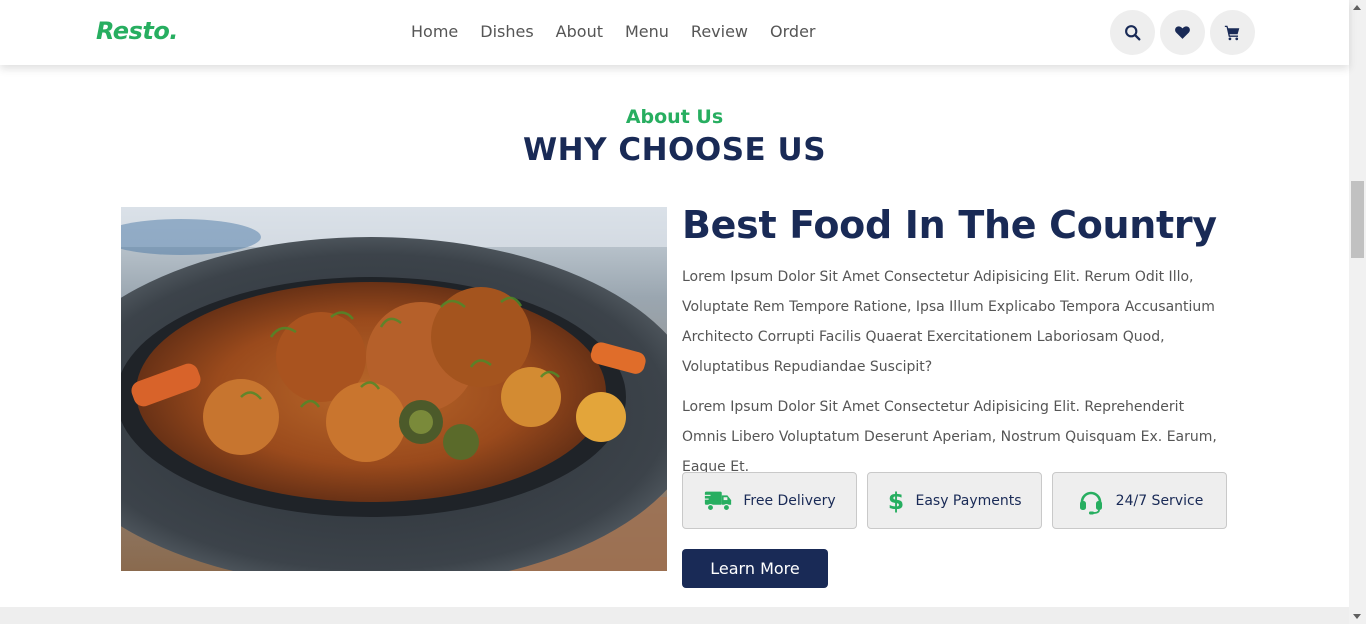 The height and width of the screenshot is (624, 1366). What do you see at coordinates (792, 32) in the screenshot?
I see `nav-order: Order` at bounding box center [792, 32].